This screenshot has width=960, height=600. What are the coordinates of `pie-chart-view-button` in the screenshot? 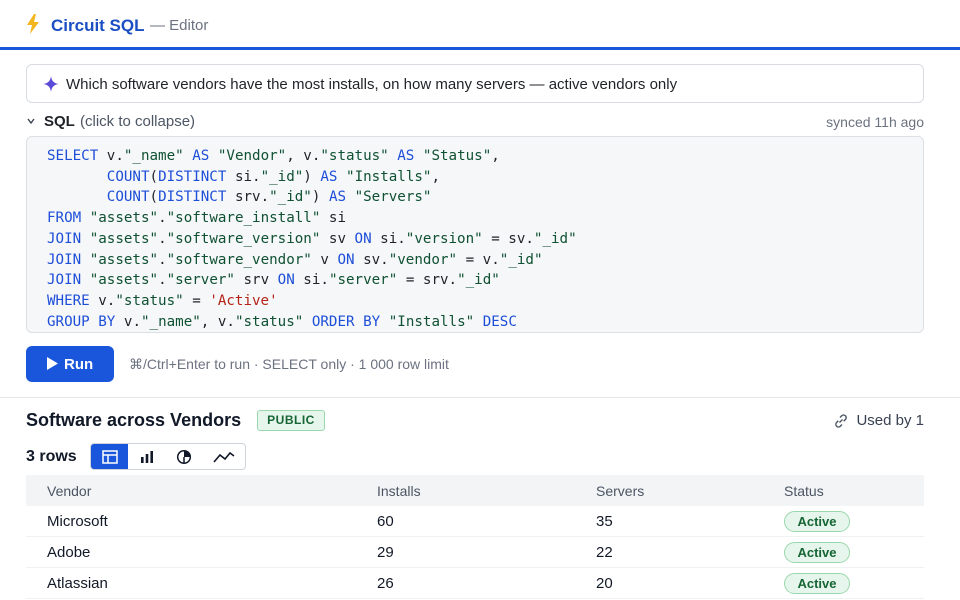 It's located at (183, 456).